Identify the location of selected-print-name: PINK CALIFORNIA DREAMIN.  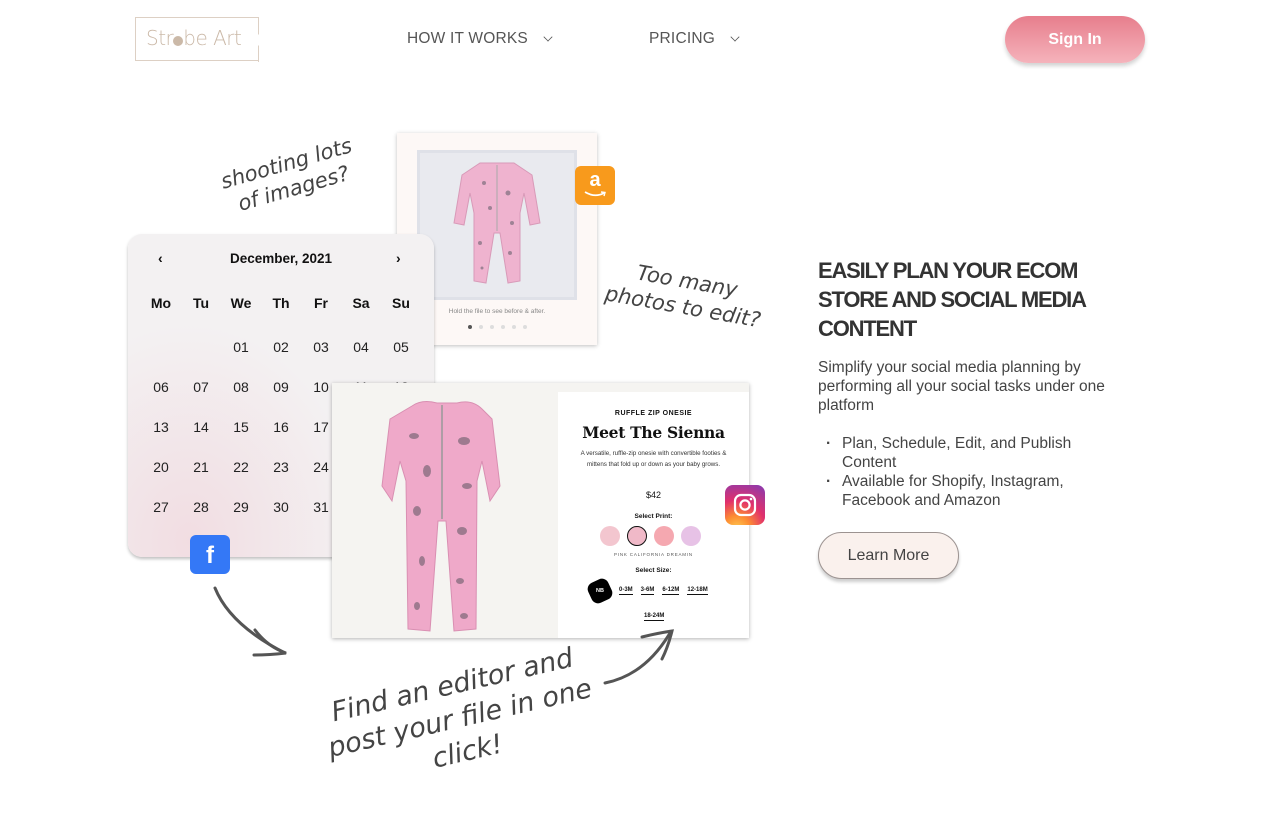
(653, 554).